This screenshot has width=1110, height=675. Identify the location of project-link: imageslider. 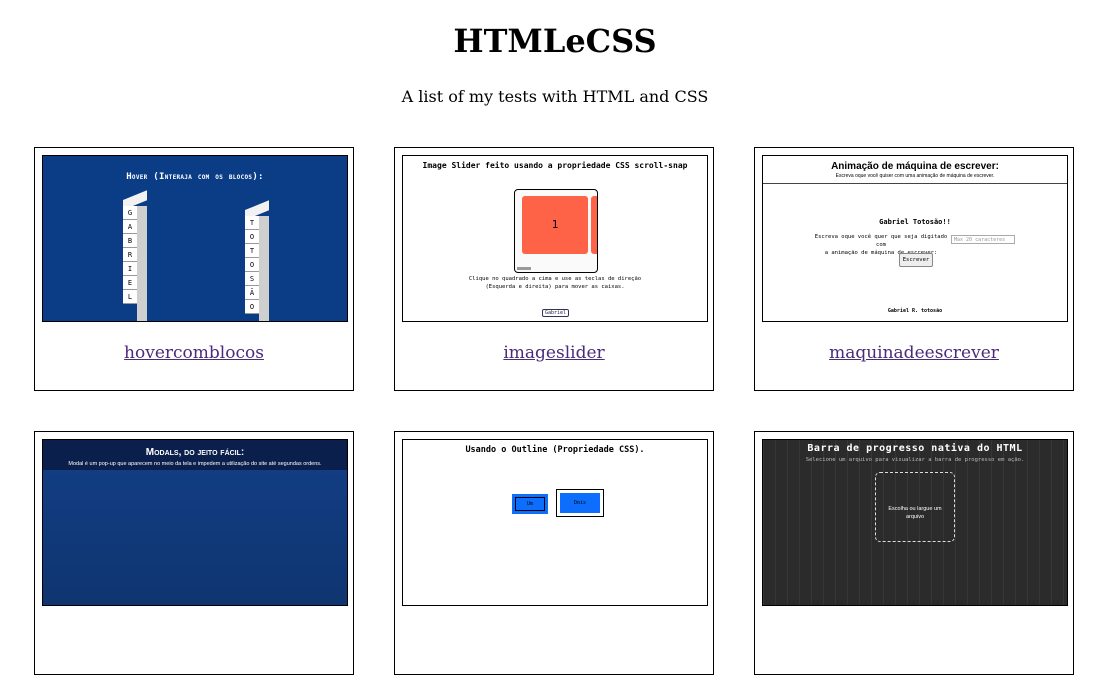
(554, 353).